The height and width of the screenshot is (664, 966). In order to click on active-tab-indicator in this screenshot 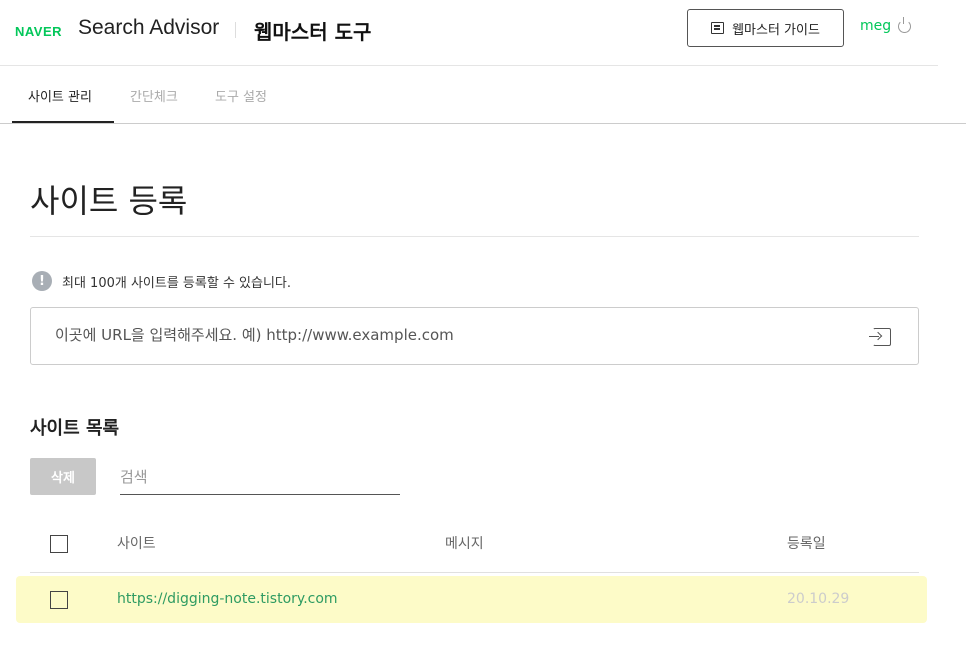, I will do `click(63, 122)`.